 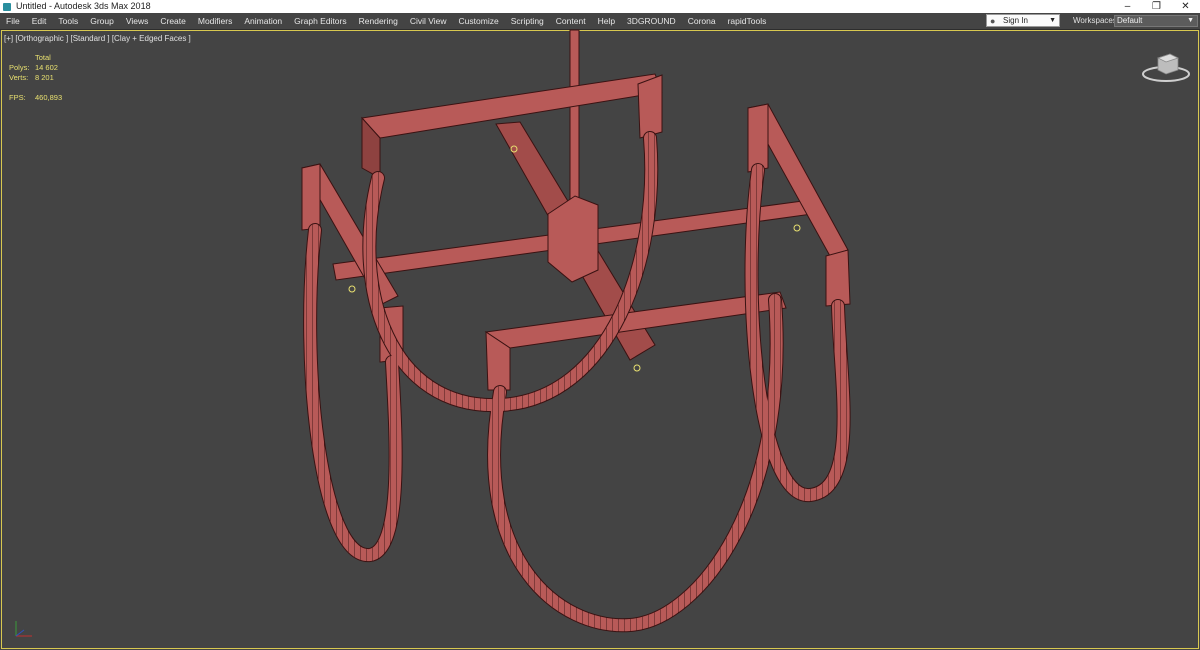 I want to click on axis-tripod-icon, so click(x=23, y=629).